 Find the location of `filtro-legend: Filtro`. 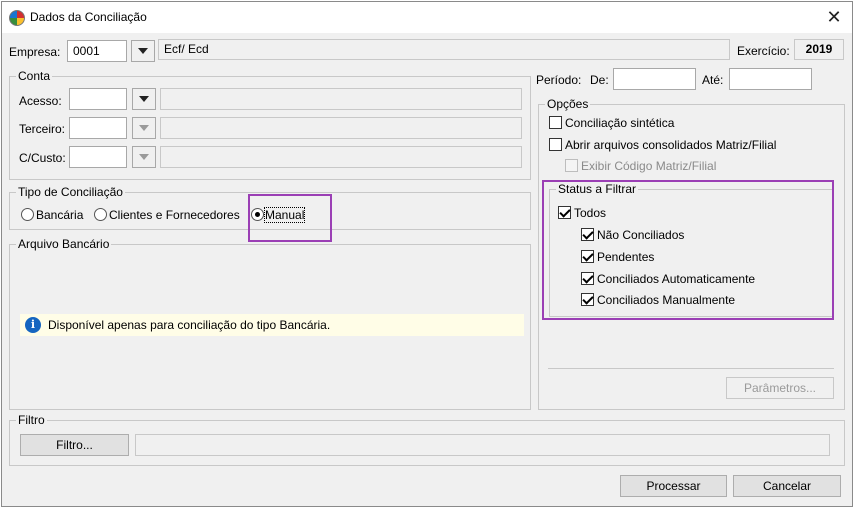

filtro-legend: Filtro is located at coordinates (31, 420).